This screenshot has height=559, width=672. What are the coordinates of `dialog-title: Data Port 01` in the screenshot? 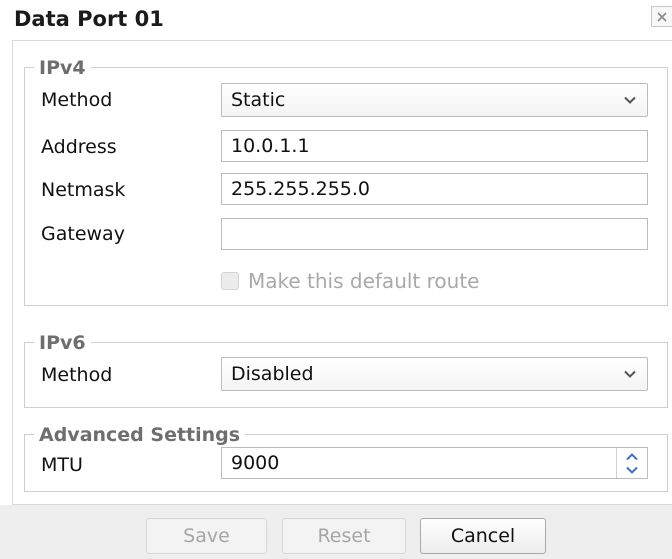 It's located at (89, 19).